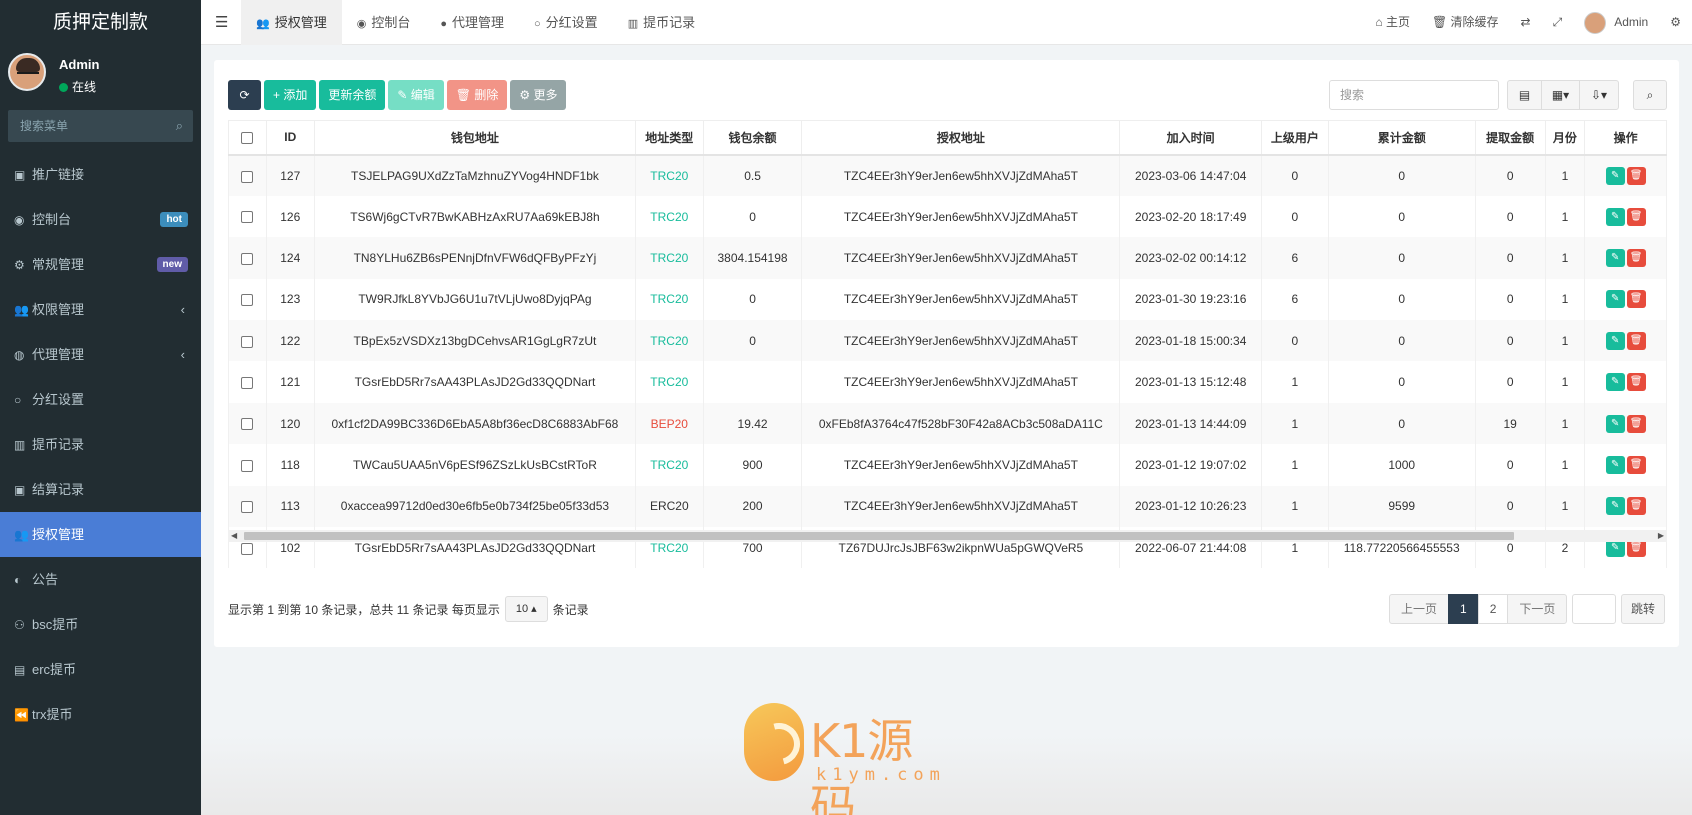  Describe the element at coordinates (1493, 609) in the screenshot. I see `page-button: 2` at that location.